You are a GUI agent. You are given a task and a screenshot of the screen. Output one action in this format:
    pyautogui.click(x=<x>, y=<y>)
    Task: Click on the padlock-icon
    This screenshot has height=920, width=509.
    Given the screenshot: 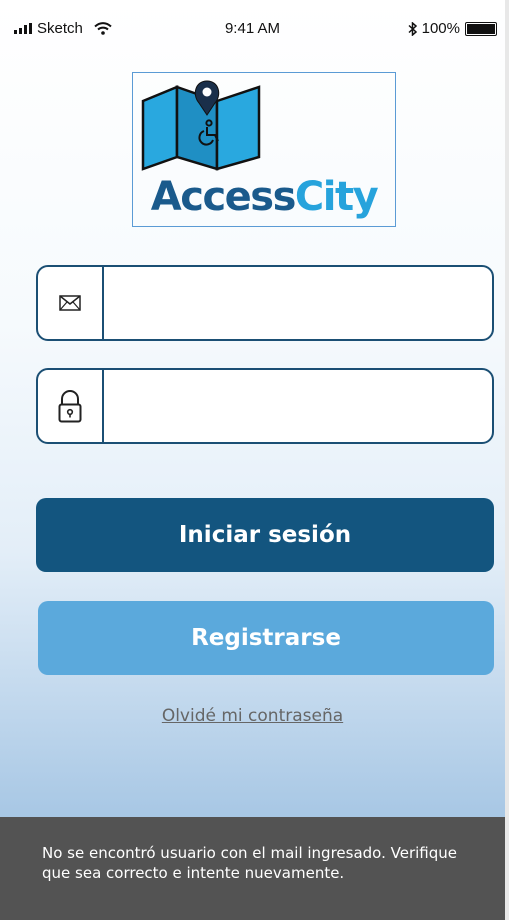 What is the action you would take?
    pyautogui.click(x=70, y=406)
    